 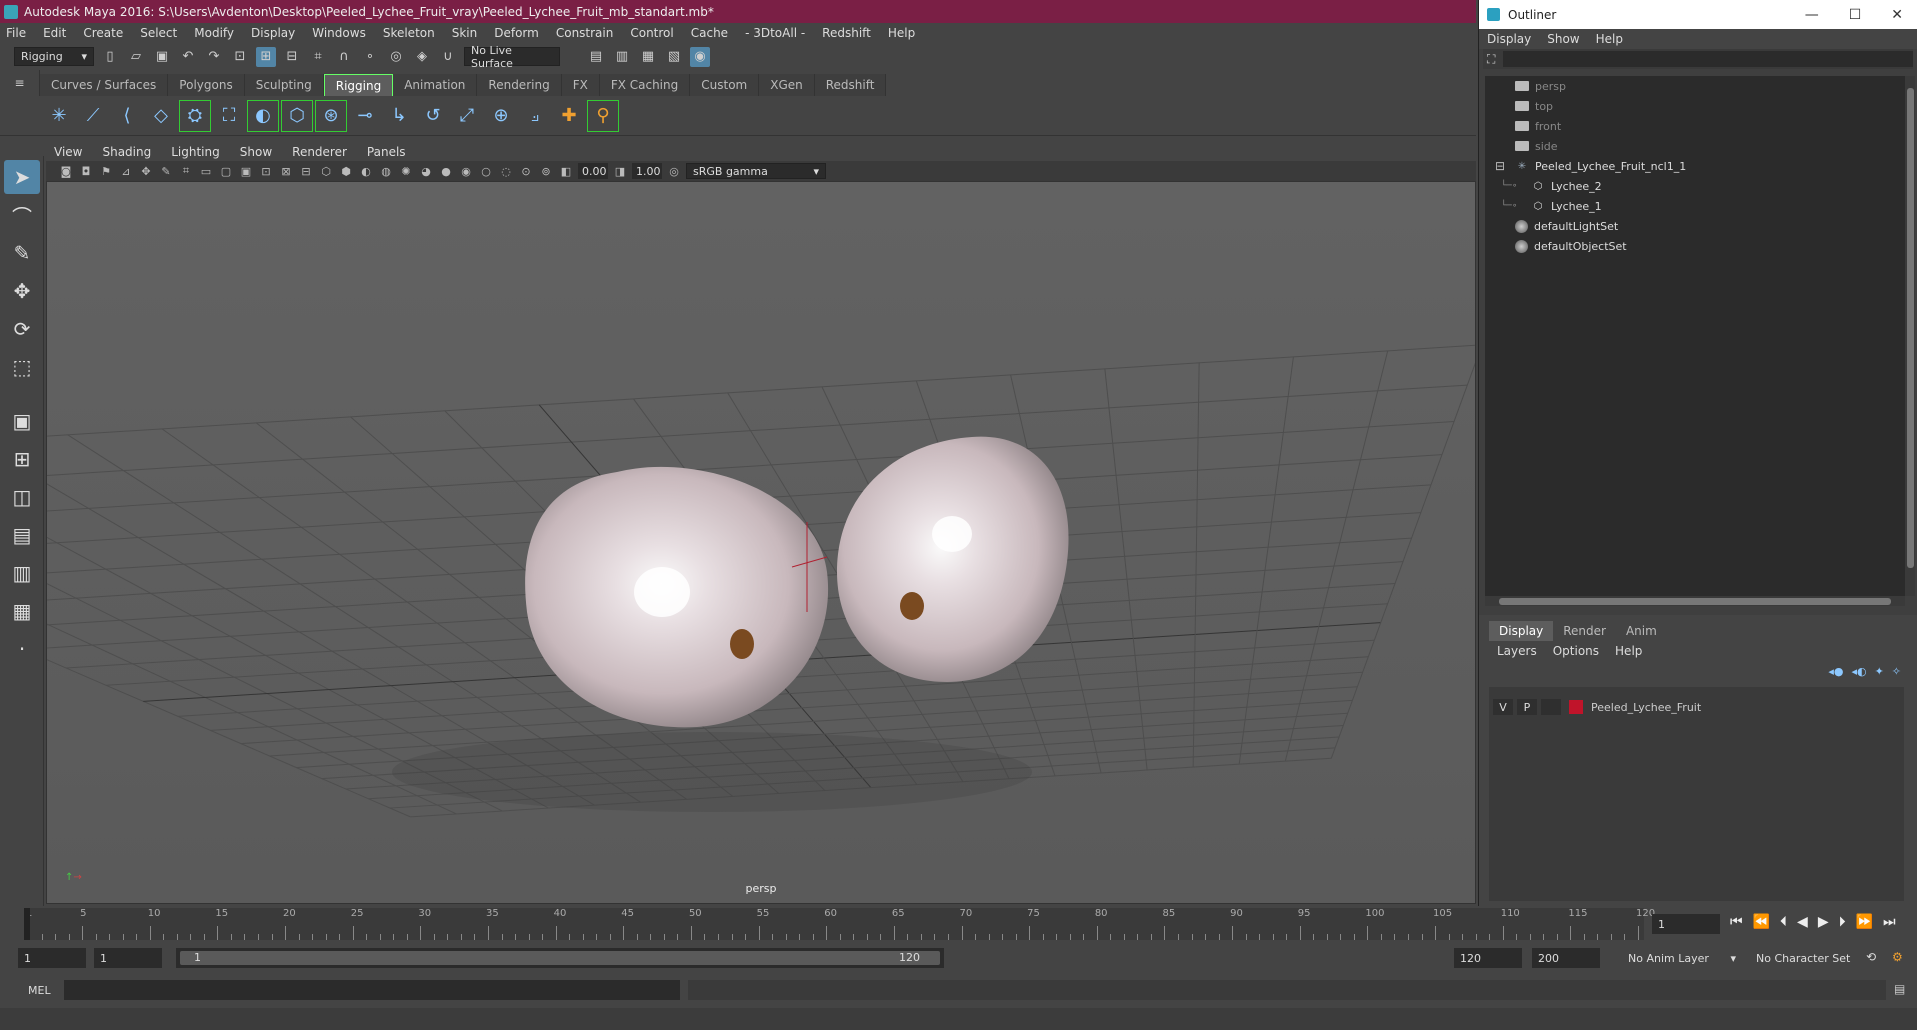 What do you see at coordinates (22, 611) in the screenshot?
I see `custom-layout-icon: ▦` at bounding box center [22, 611].